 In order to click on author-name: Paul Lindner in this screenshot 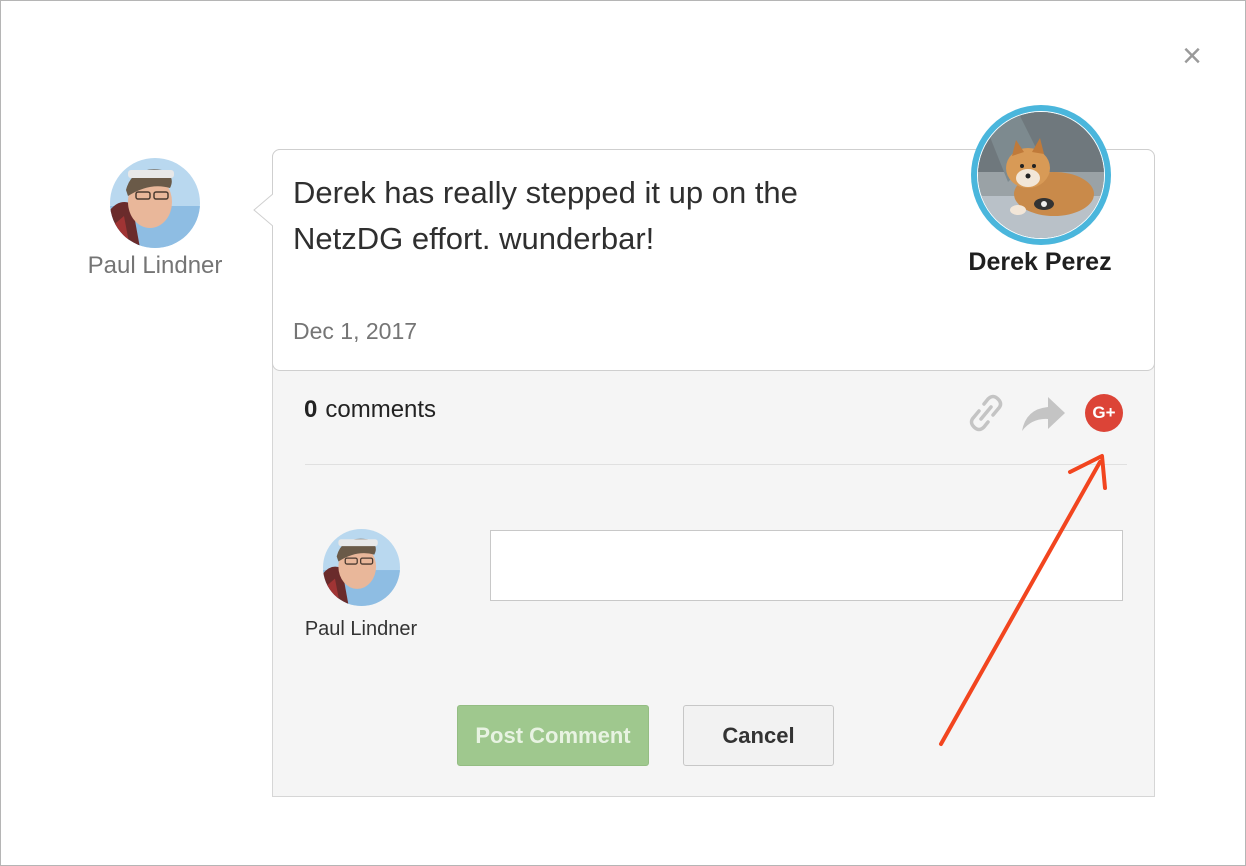, I will do `click(155, 266)`.